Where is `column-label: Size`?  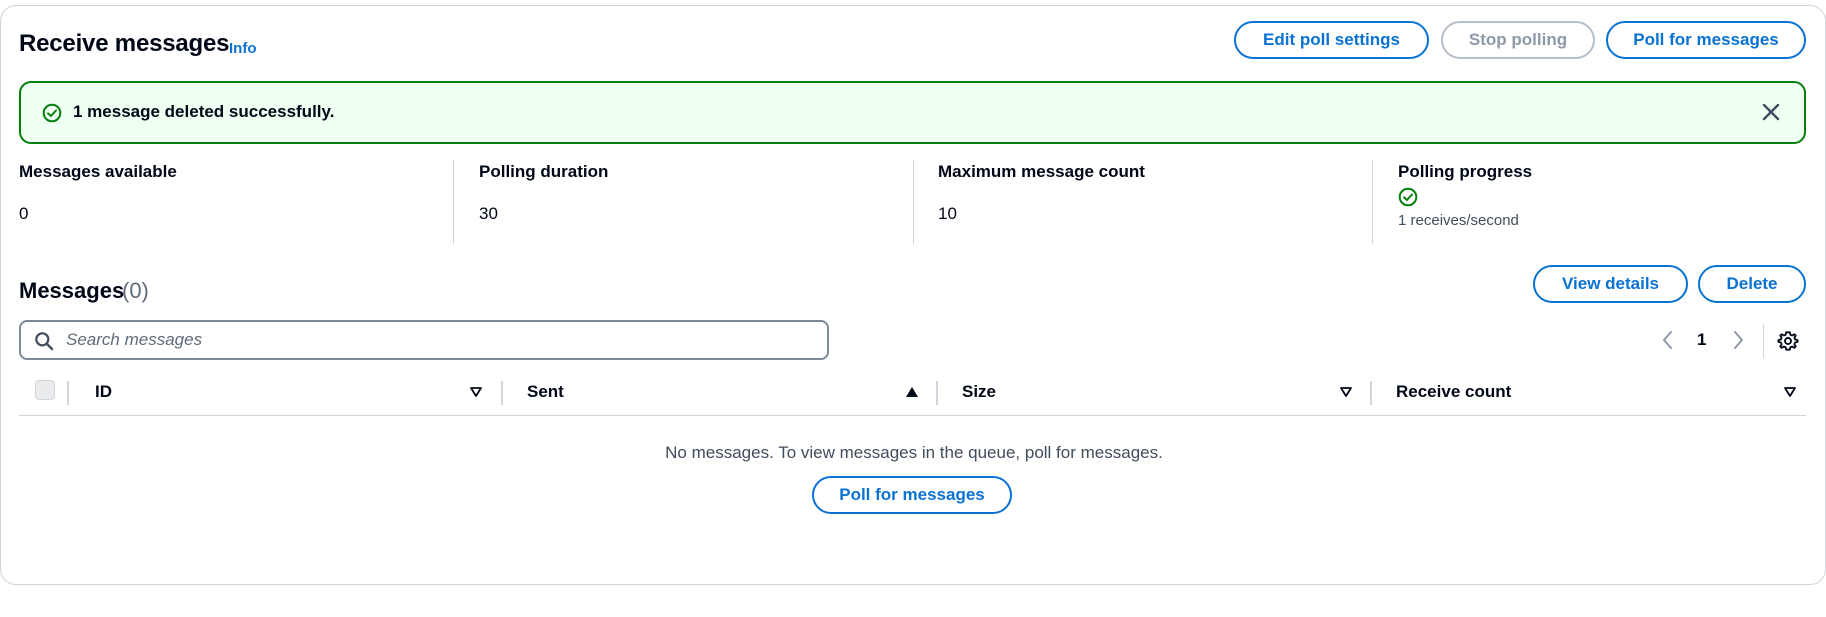 column-label: Size is located at coordinates (979, 391).